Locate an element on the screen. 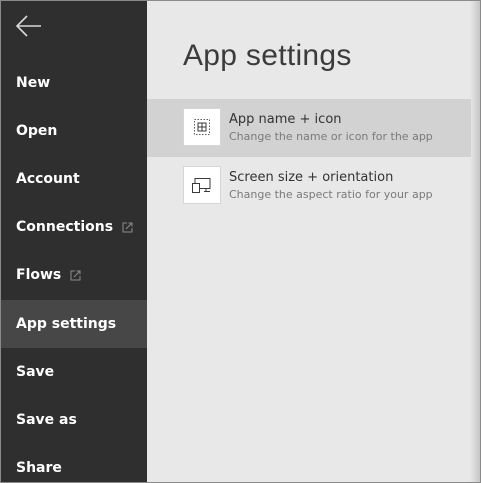  option-title: App name + icon is located at coordinates (285, 119).